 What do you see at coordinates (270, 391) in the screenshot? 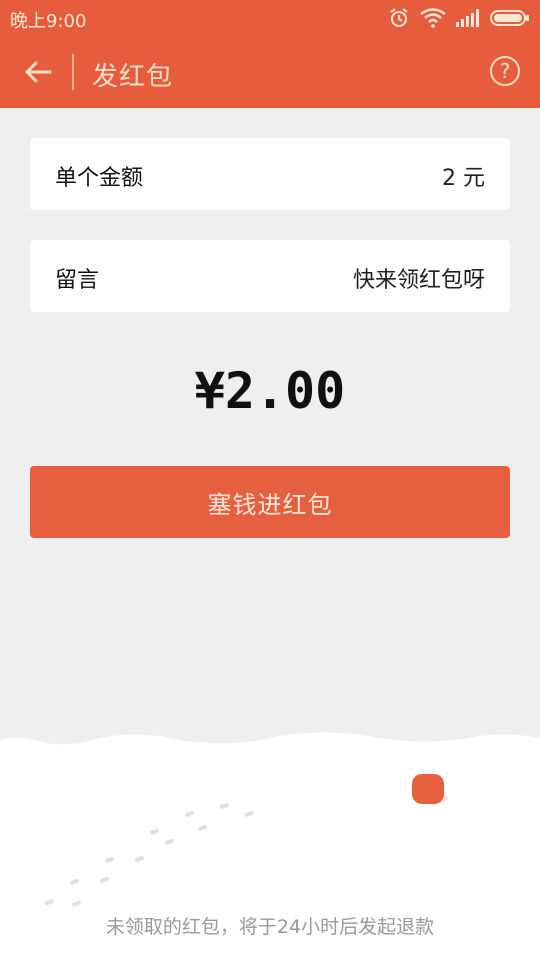
I see `total-amount: ¥2.00` at bounding box center [270, 391].